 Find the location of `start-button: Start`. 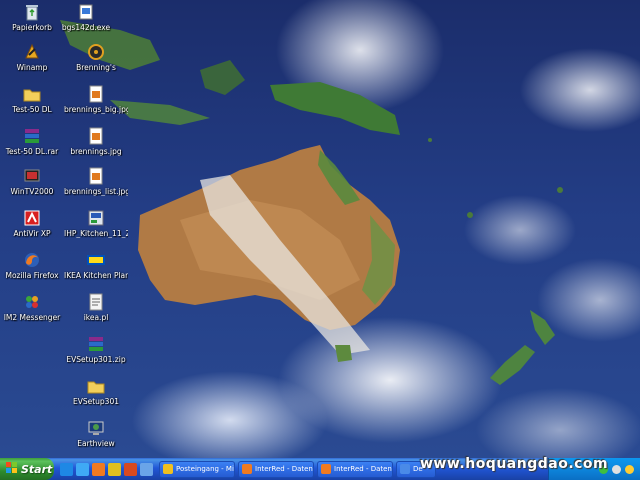

start-button: Start is located at coordinates (27, 469).